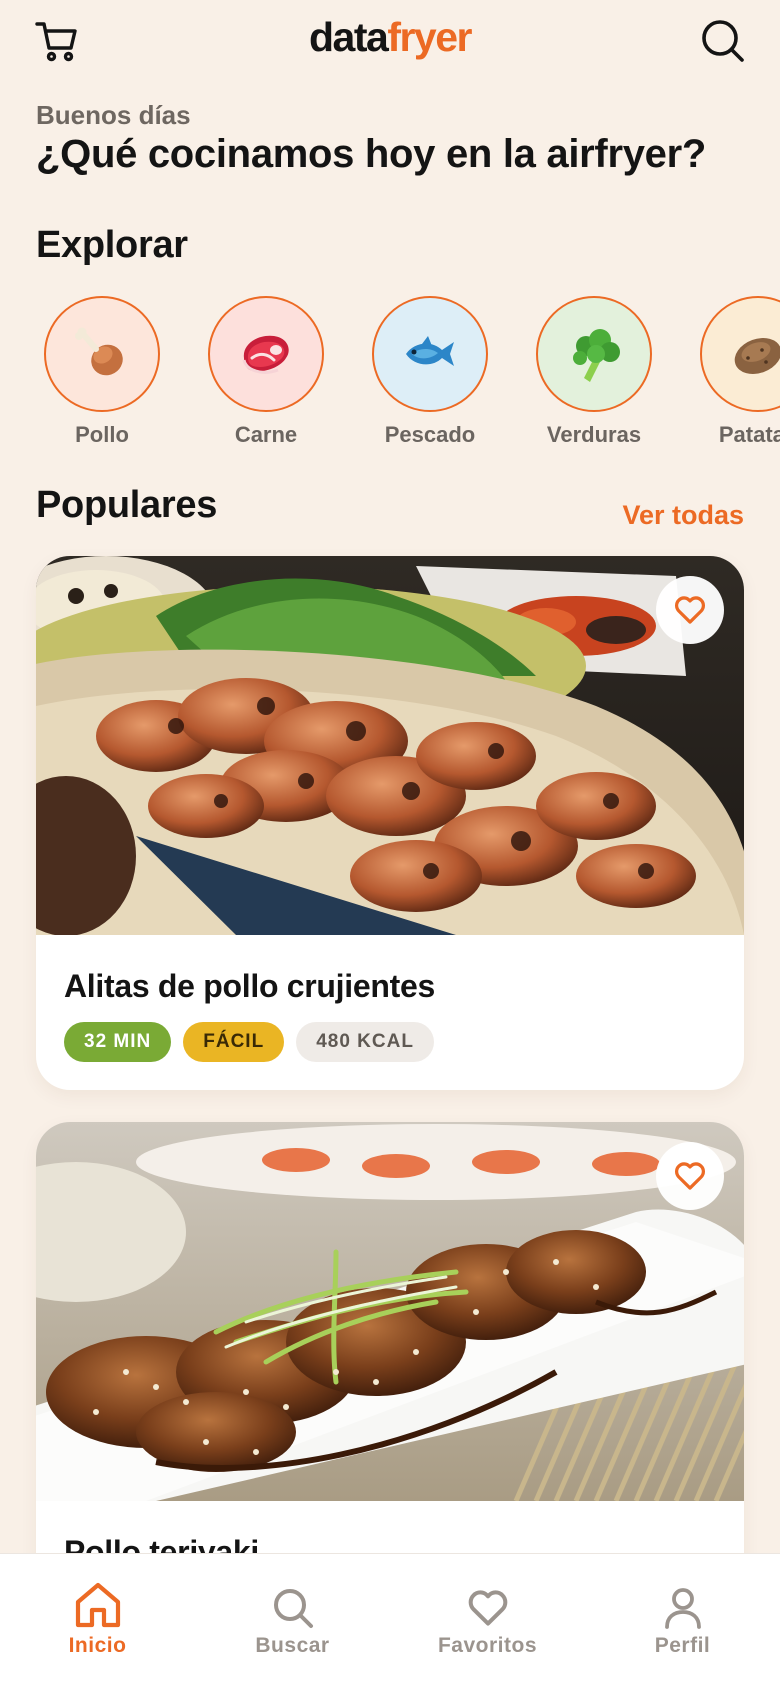 The height and width of the screenshot is (1688, 780). I want to click on category-pollo: Pollo, so click(102, 372).